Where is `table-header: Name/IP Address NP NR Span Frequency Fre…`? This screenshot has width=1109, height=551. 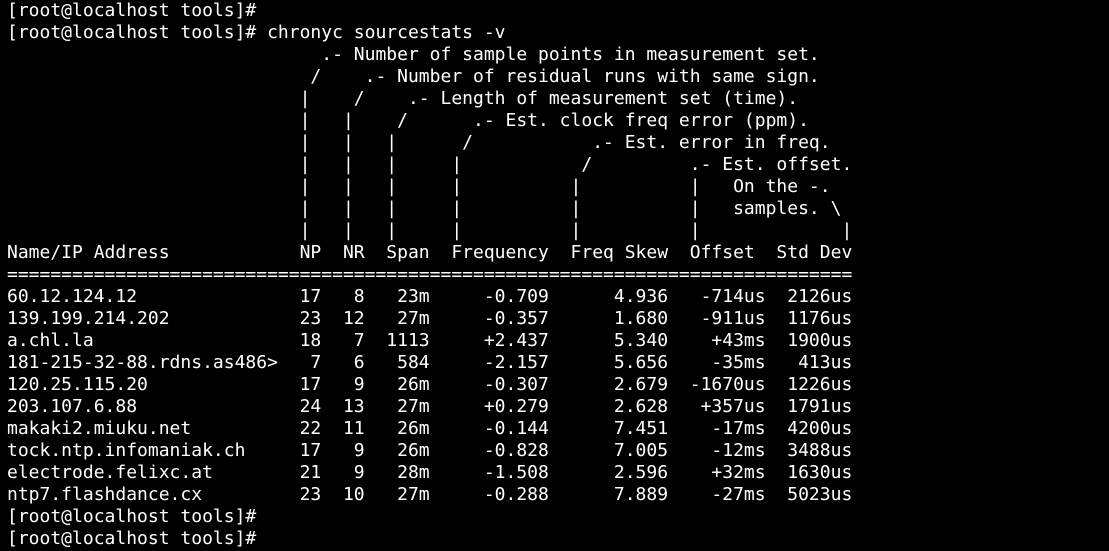 table-header: Name/IP Address NP NR Span Frequency Fre… is located at coordinates (430, 252).